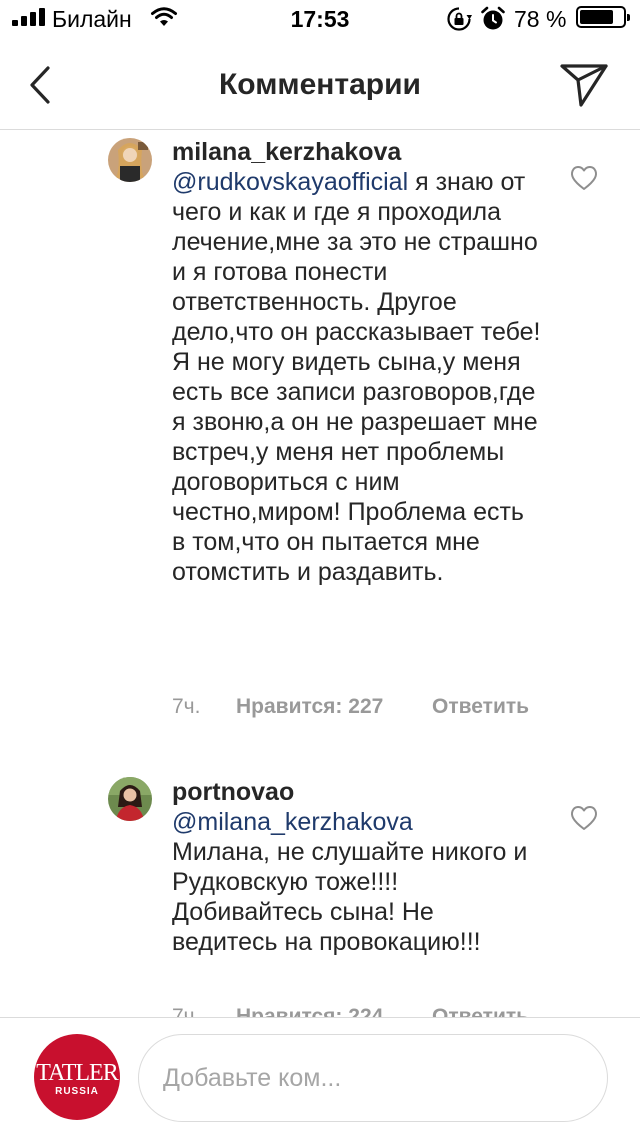 This screenshot has height=1136, width=640. I want to click on comment-mention: @milana_kerzhakova, so click(292, 822).